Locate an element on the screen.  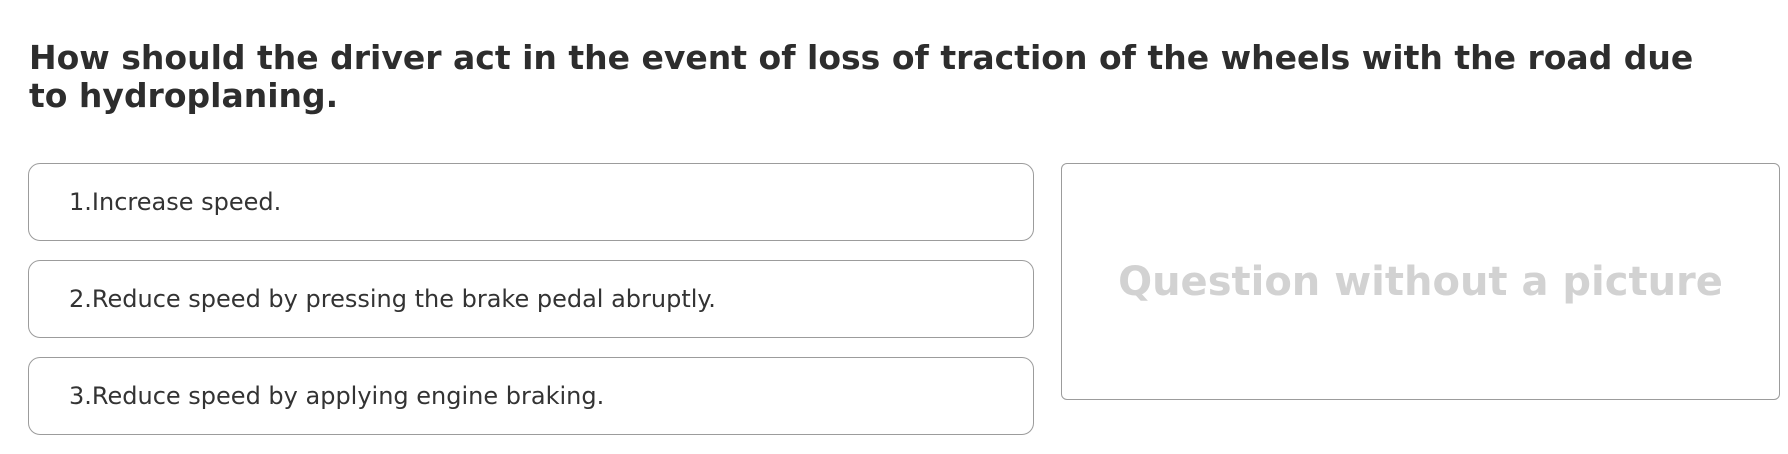
no-picture-placeholder: Question without a picture is located at coordinates (1420, 281).